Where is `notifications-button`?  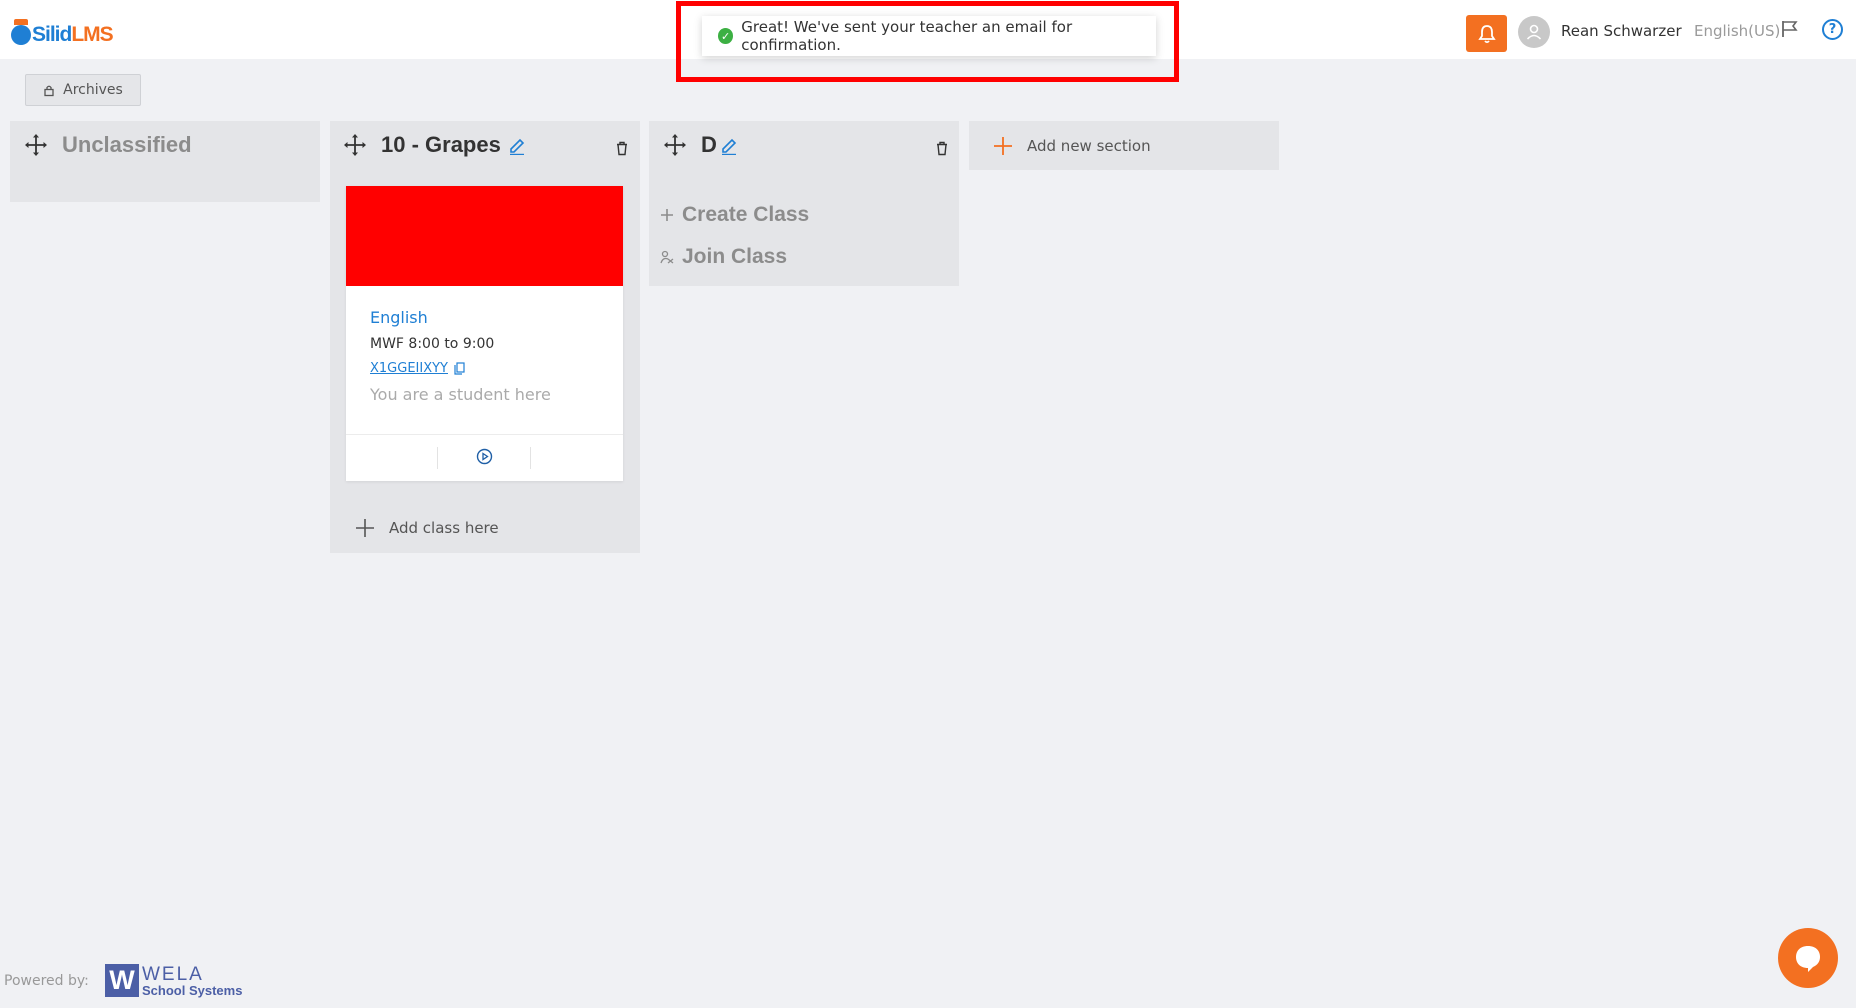 notifications-button is located at coordinates (1486, 33).